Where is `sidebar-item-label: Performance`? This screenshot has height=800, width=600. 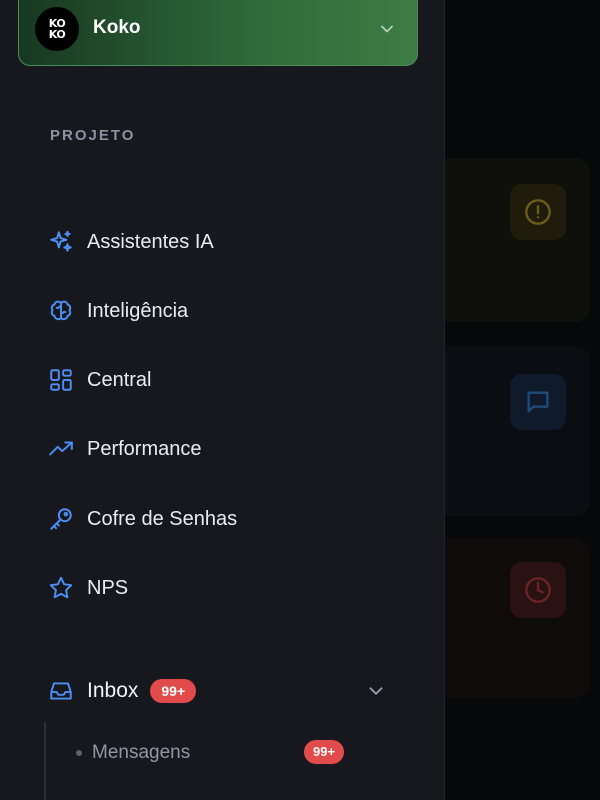 sidebar-item-label: Performance is located at coordinates (144, 448).